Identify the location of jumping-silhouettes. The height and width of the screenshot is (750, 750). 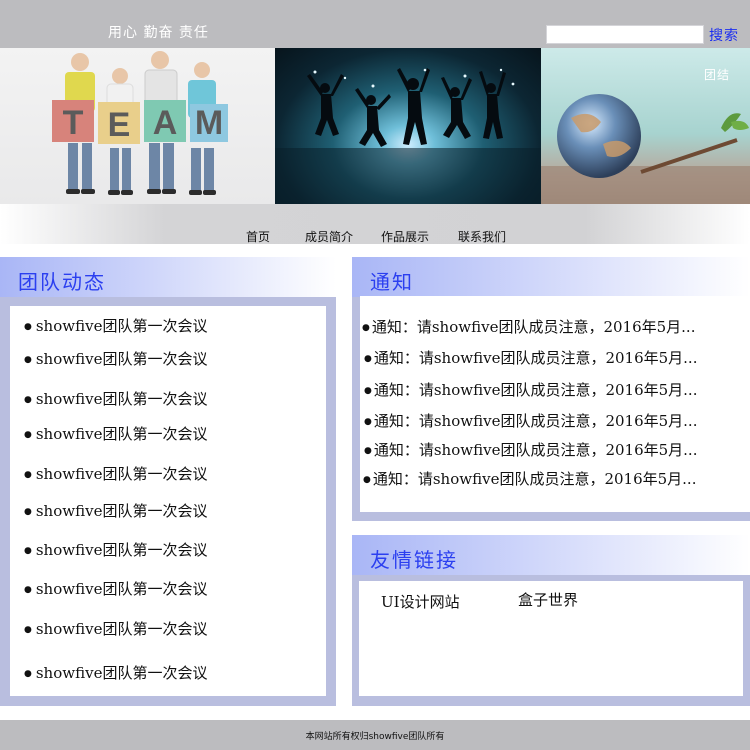
(408, 136).